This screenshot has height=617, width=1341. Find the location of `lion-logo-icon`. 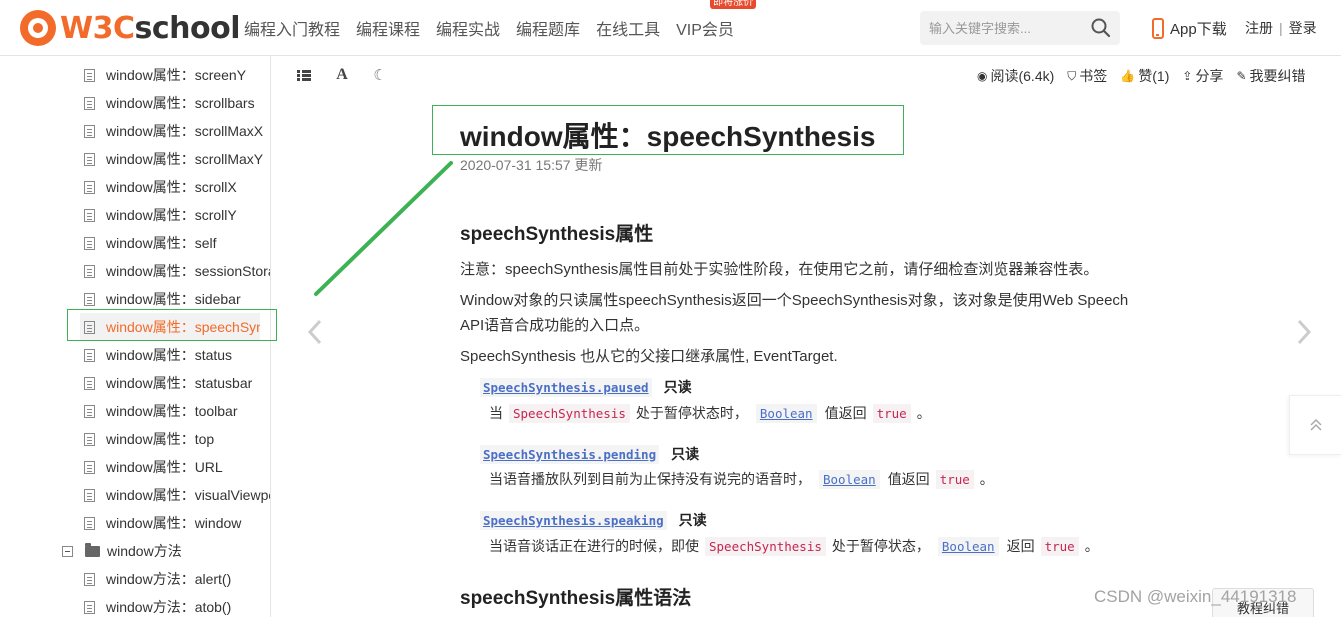

lion-logo-icon is located at coordinates (38, 28).